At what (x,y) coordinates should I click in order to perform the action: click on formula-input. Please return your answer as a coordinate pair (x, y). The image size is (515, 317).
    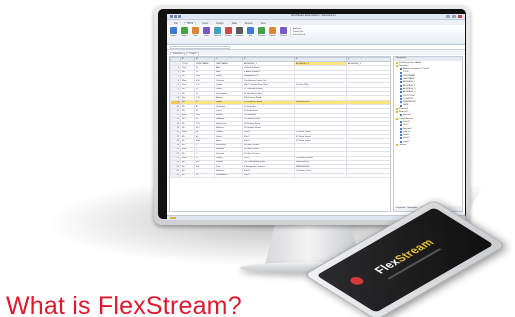
    Looking at the image, I should click on (200, 47).